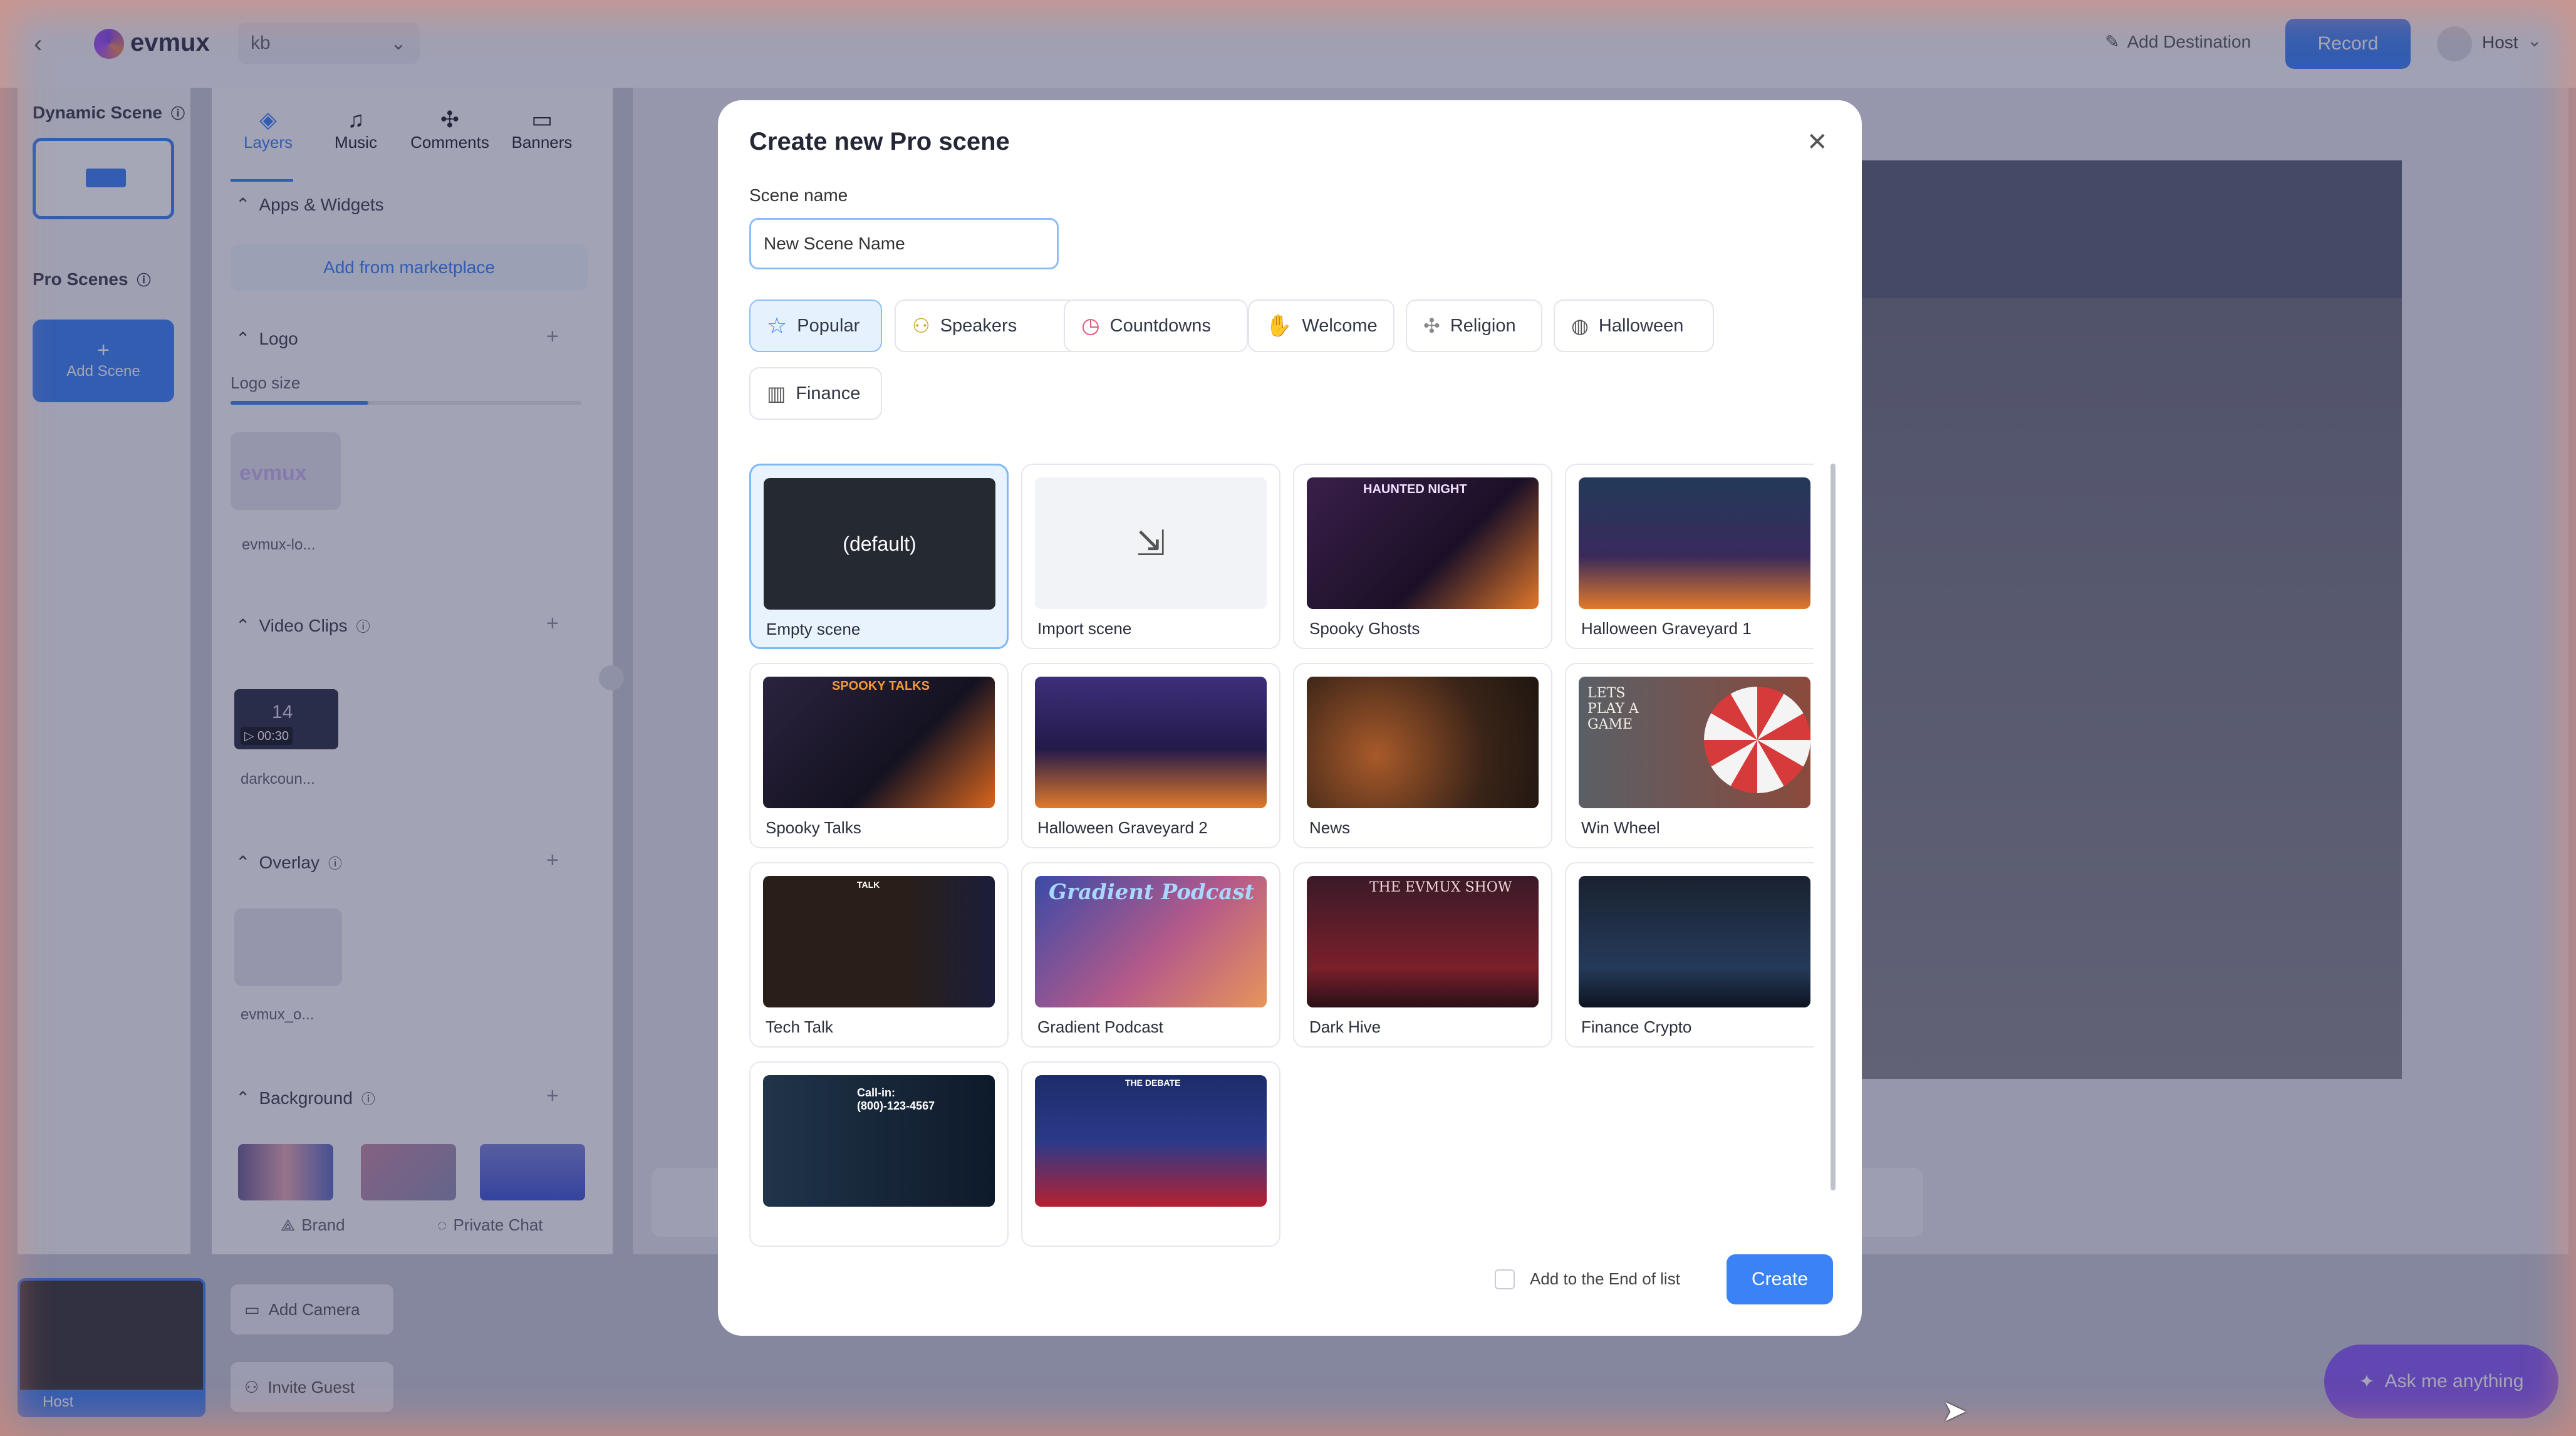 Image resolution: width=2576 pixels, height=1436 pixels. Describe the element at coordinates (1100, 1026) in the screenshot. I see `template-name: Gradient Podcast` at that location.